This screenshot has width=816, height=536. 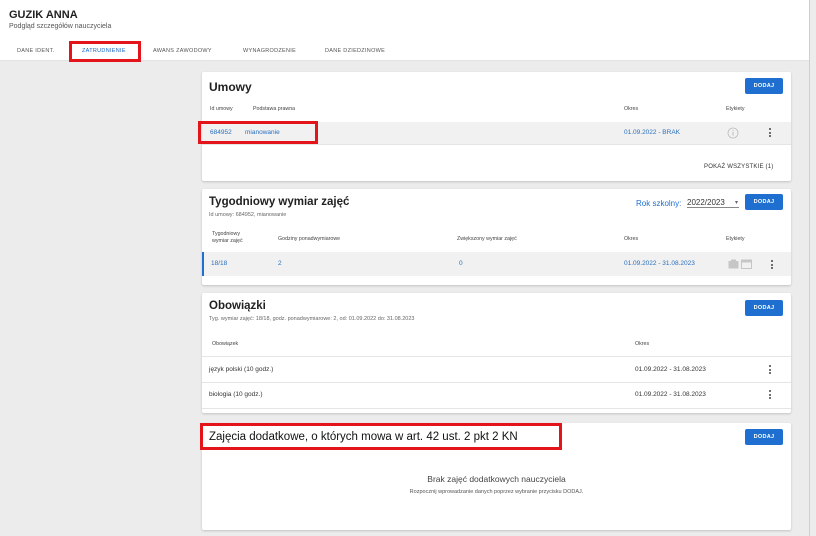 What do you see at coordinates (43, 15) in the screenshot?
I see `teacher-name: GUZIK ANNA` at bounding box center [43, 15].